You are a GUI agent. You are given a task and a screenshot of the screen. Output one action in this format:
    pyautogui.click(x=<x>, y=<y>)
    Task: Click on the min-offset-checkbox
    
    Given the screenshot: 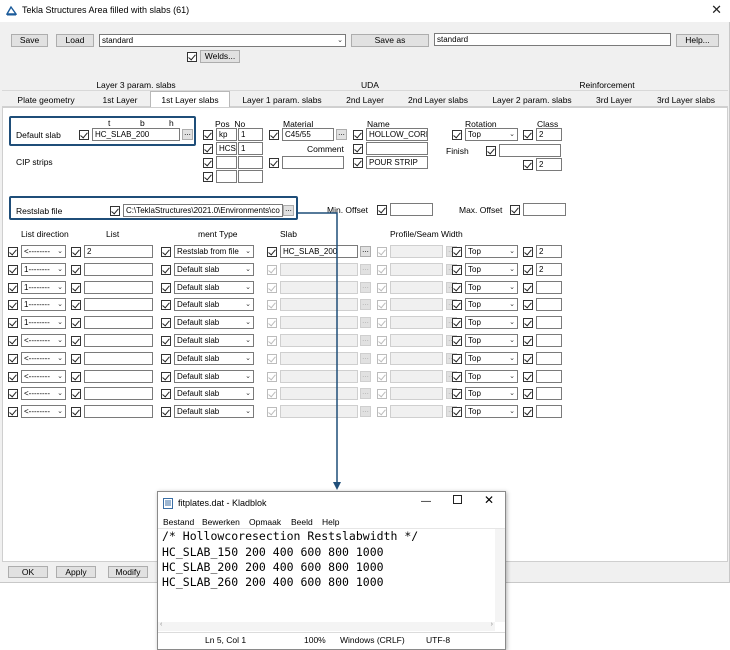 What is the action you would take?
    pyautogui.click(x=382, y=210)
    